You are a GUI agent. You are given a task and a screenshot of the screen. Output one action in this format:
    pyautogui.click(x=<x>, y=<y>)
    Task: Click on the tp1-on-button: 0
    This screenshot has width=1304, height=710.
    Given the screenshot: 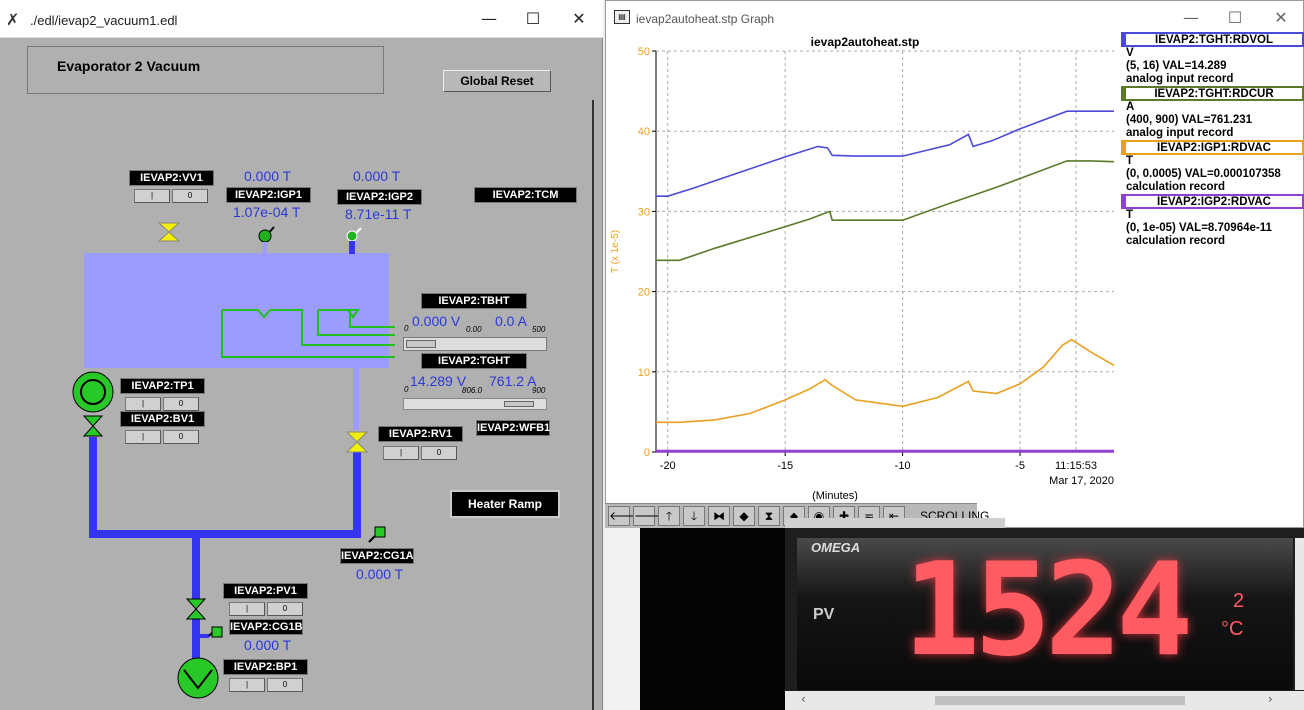 What is the action you would take?
    pyautogui.click(x=181, y=404)
    